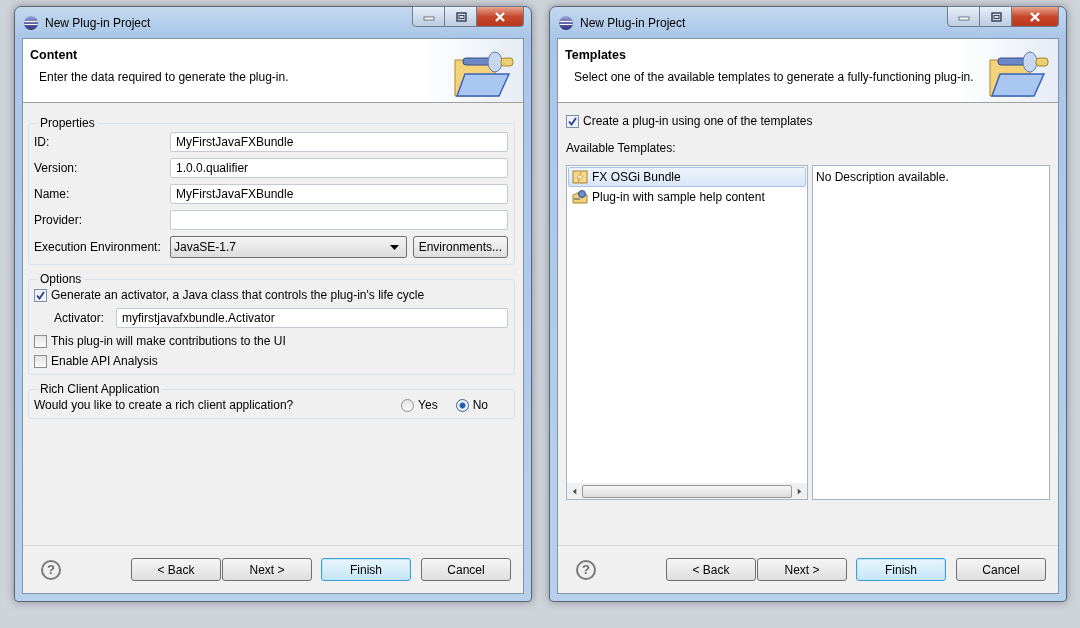  What do you see at coordinates (79, 318) in the screenshot?
I see `field-label: Activator:` at bounding box center [79, 318].